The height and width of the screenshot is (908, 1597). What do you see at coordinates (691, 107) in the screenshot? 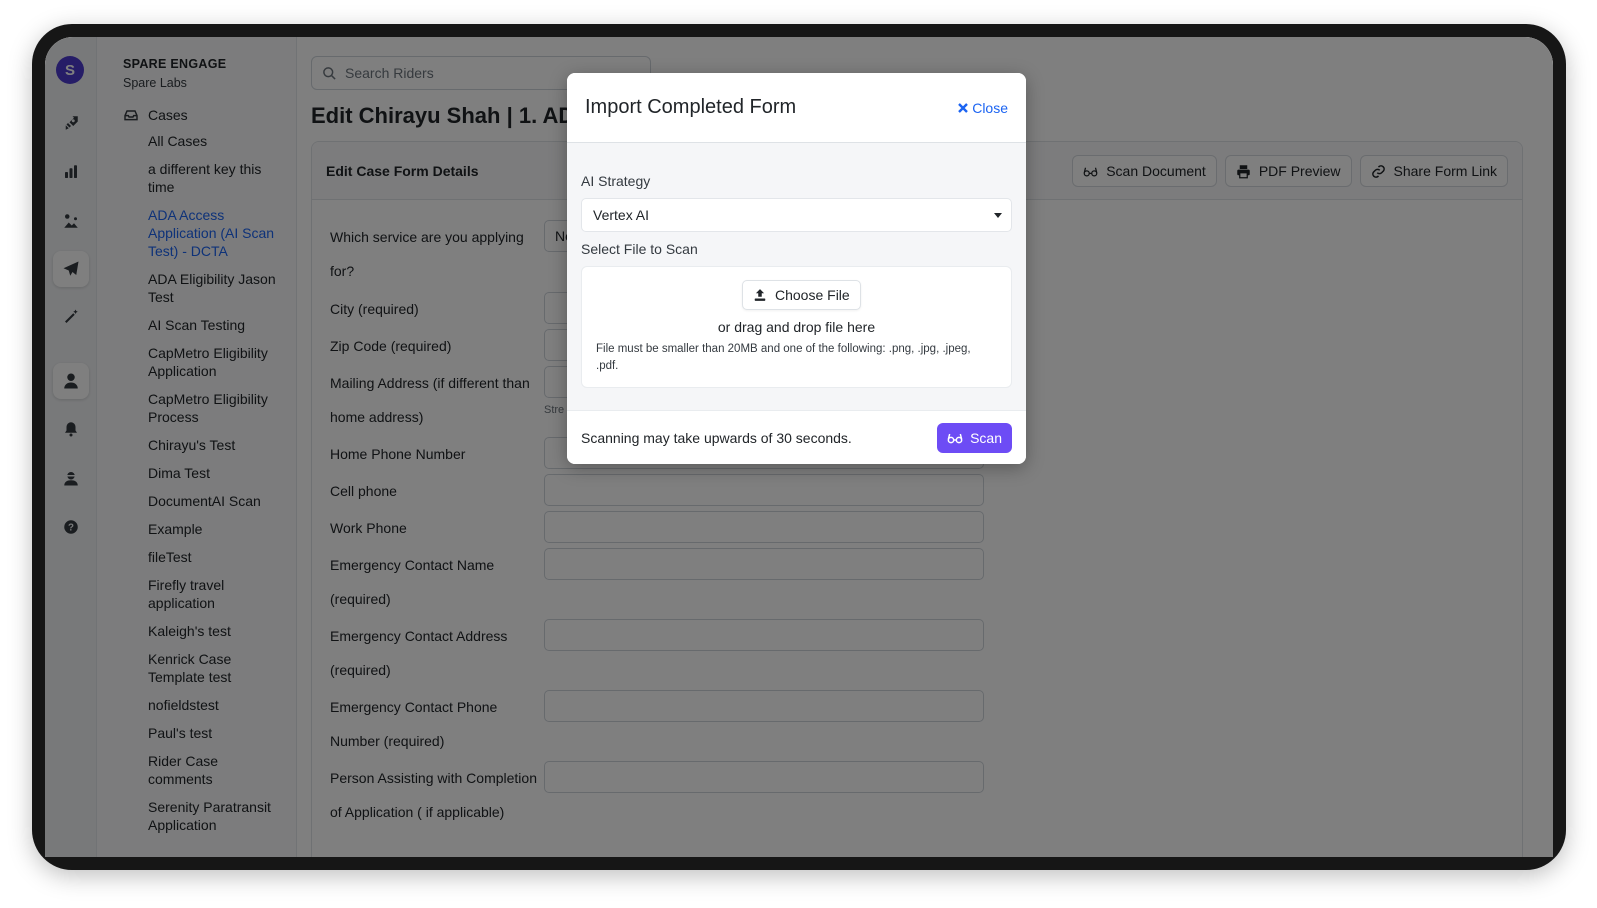
I see `modal-title: Import Completed Form` at bounding box center [691, 107].